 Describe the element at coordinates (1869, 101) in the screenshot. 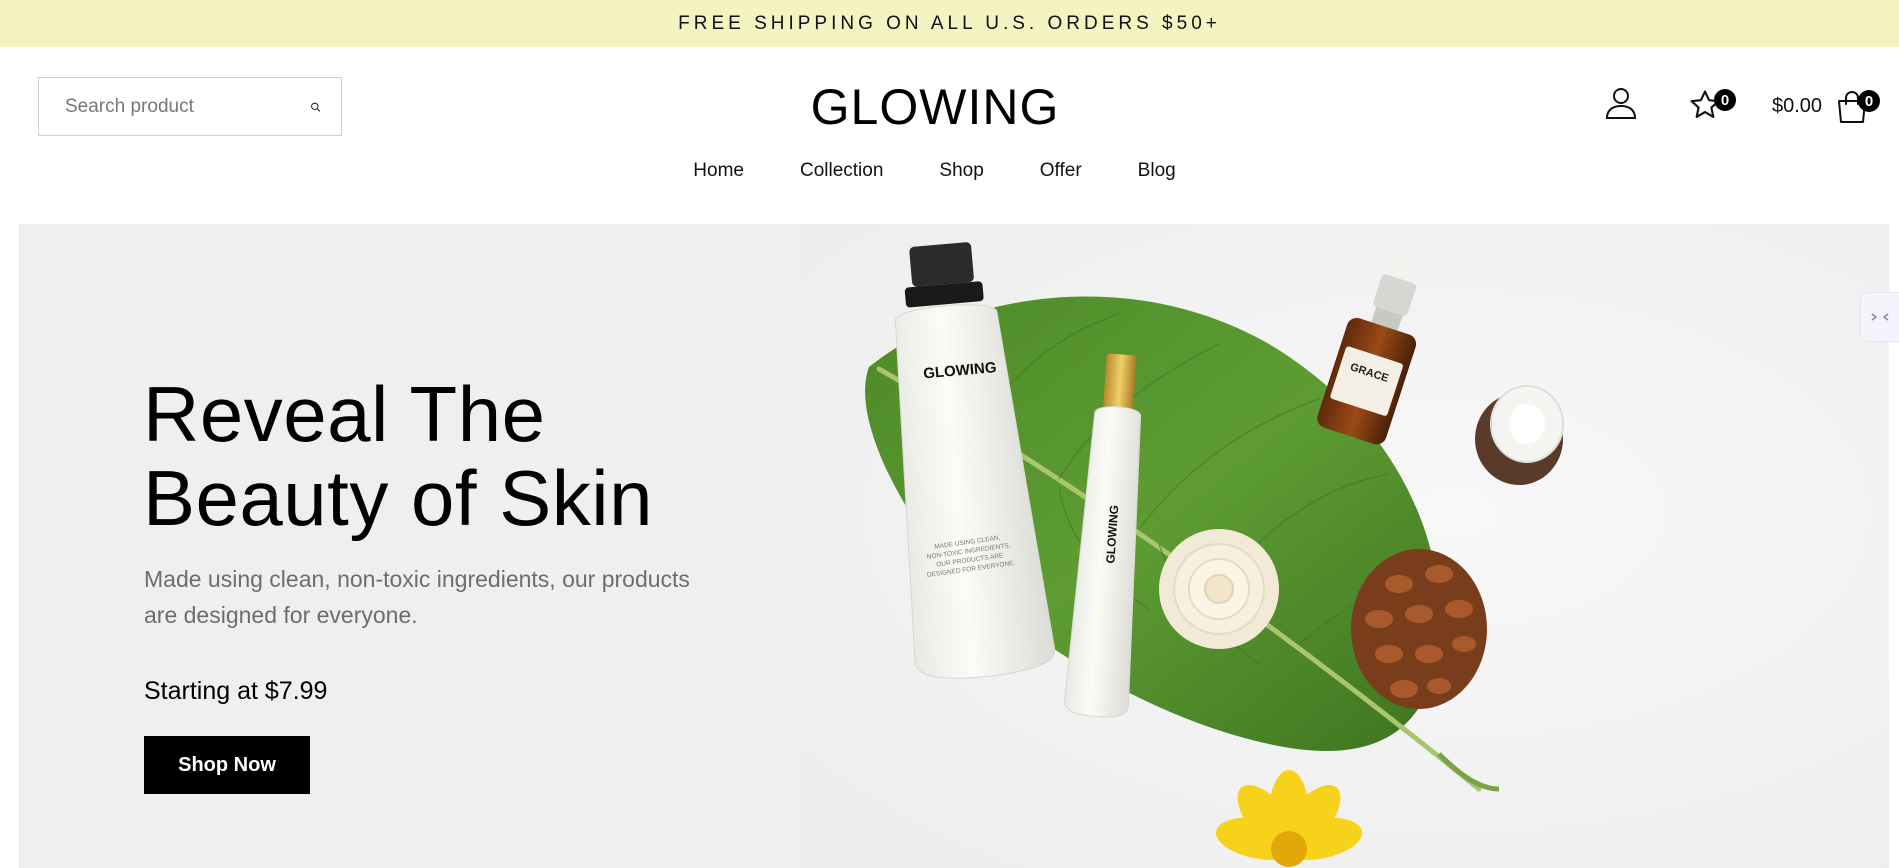

I see `cart-count-badge: 0` at that location.